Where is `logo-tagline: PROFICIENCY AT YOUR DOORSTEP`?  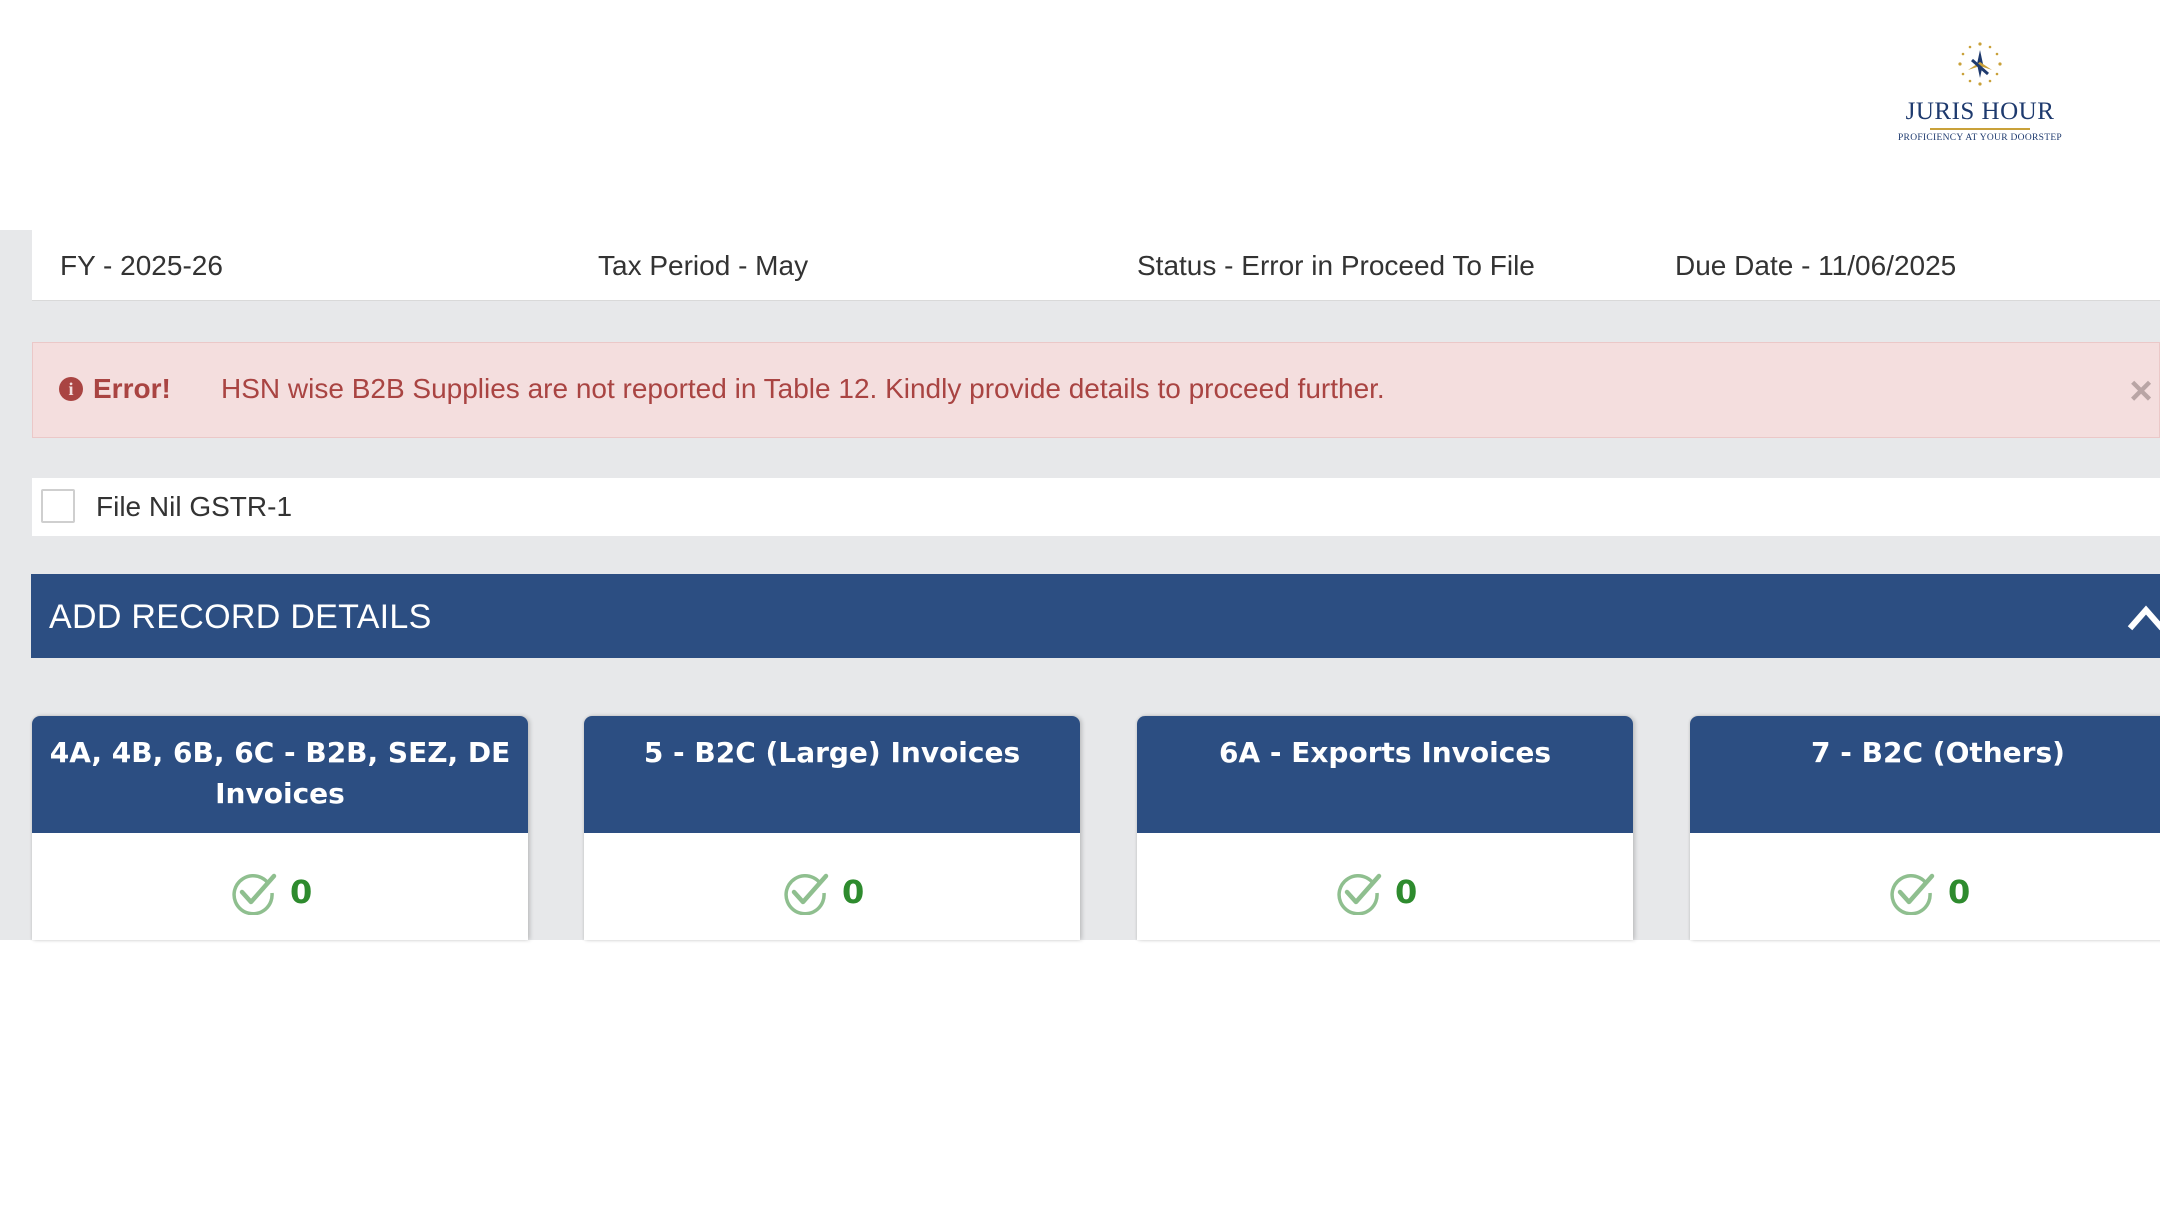
logo-tagline: PROFICIENCY AT YOUR DOORSTEP is located at coordinates (1980, 138).